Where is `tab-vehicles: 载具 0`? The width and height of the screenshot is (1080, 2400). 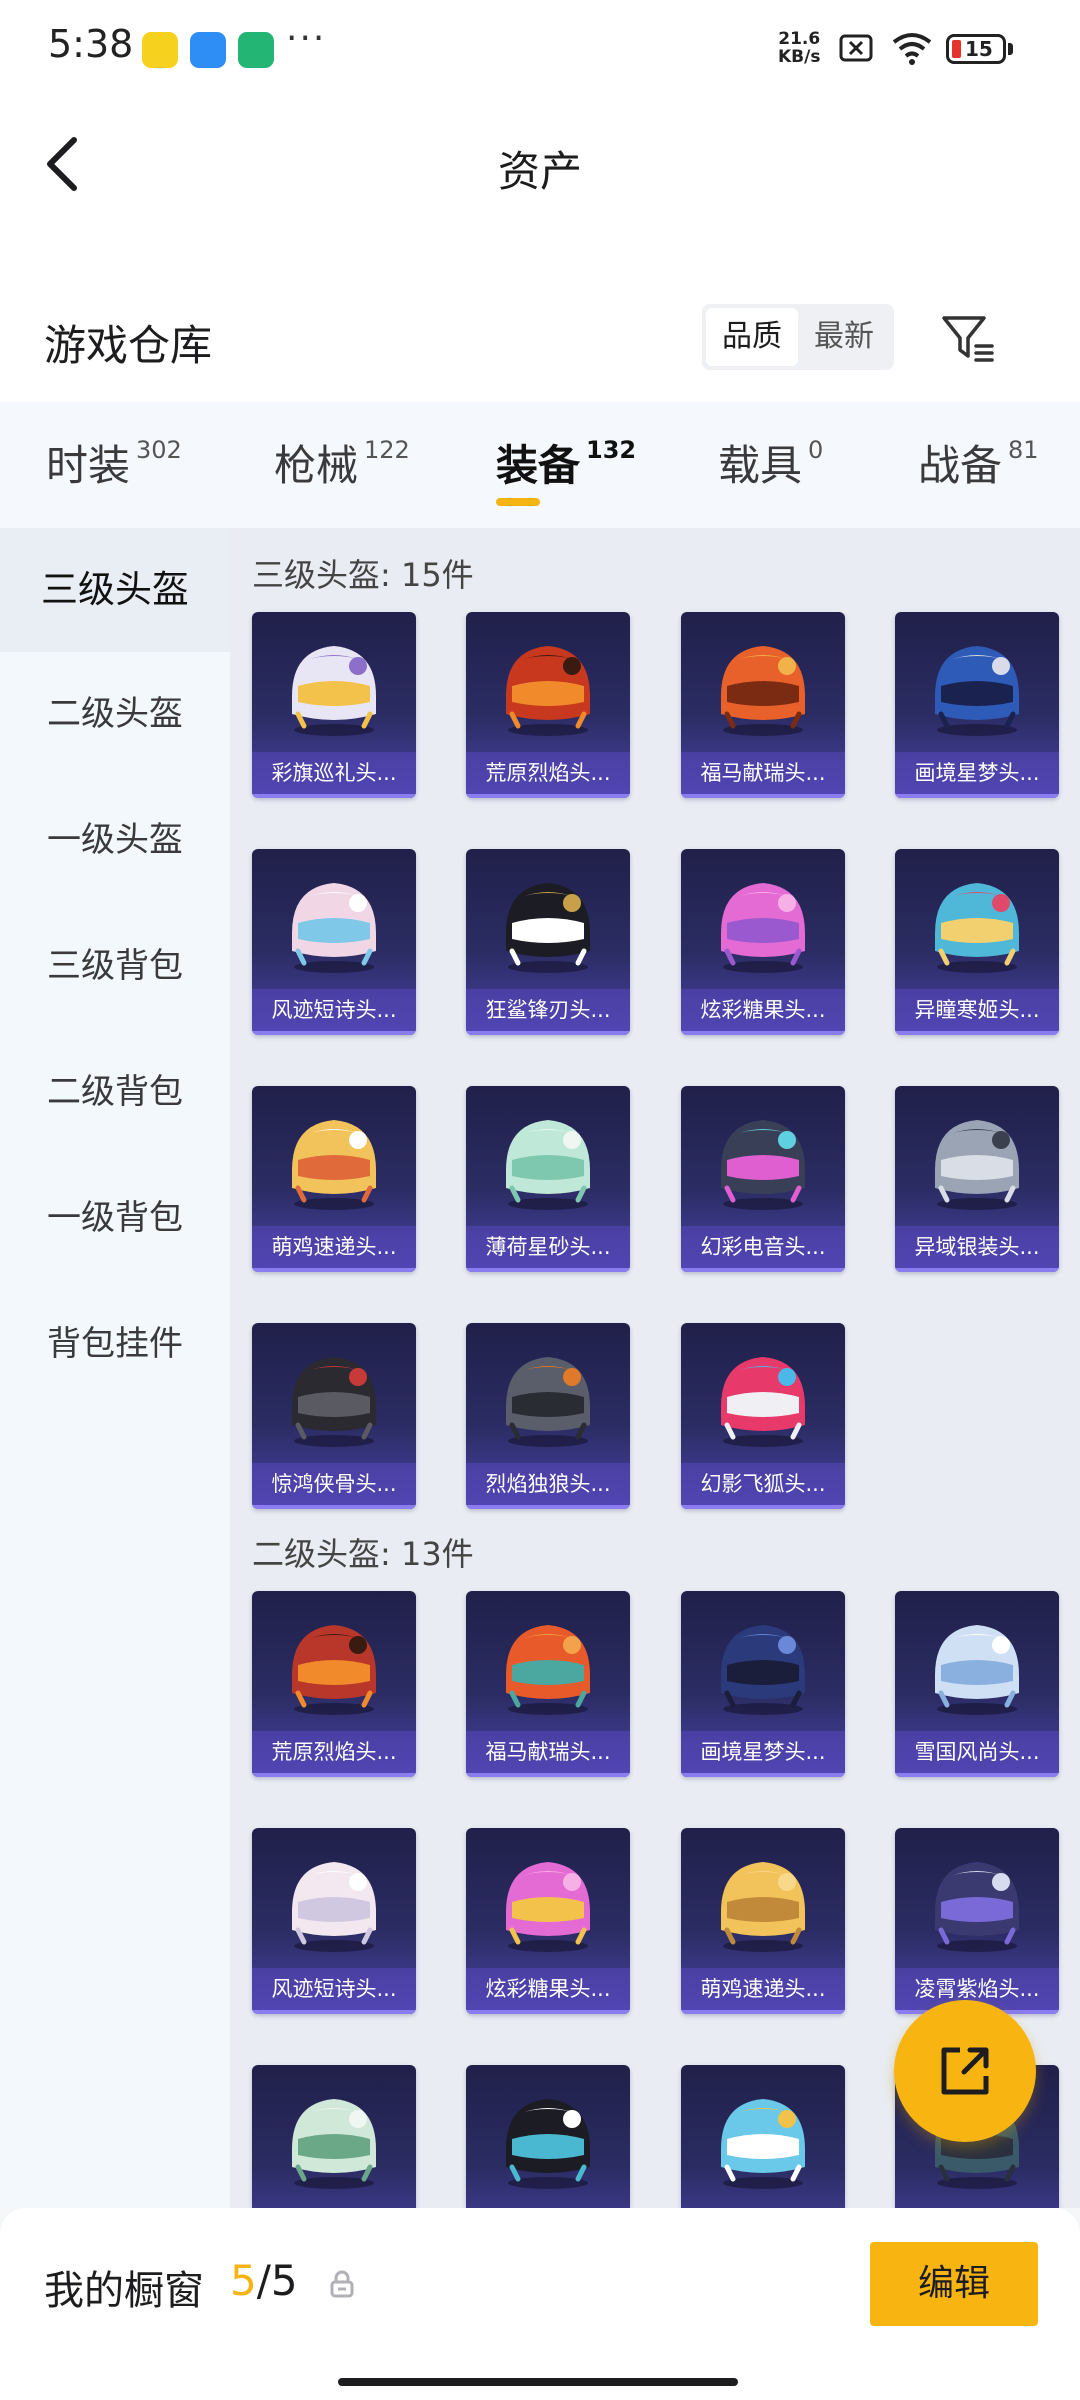
tab-vehicles: 载具 0 is located at coordinates (770, 462).